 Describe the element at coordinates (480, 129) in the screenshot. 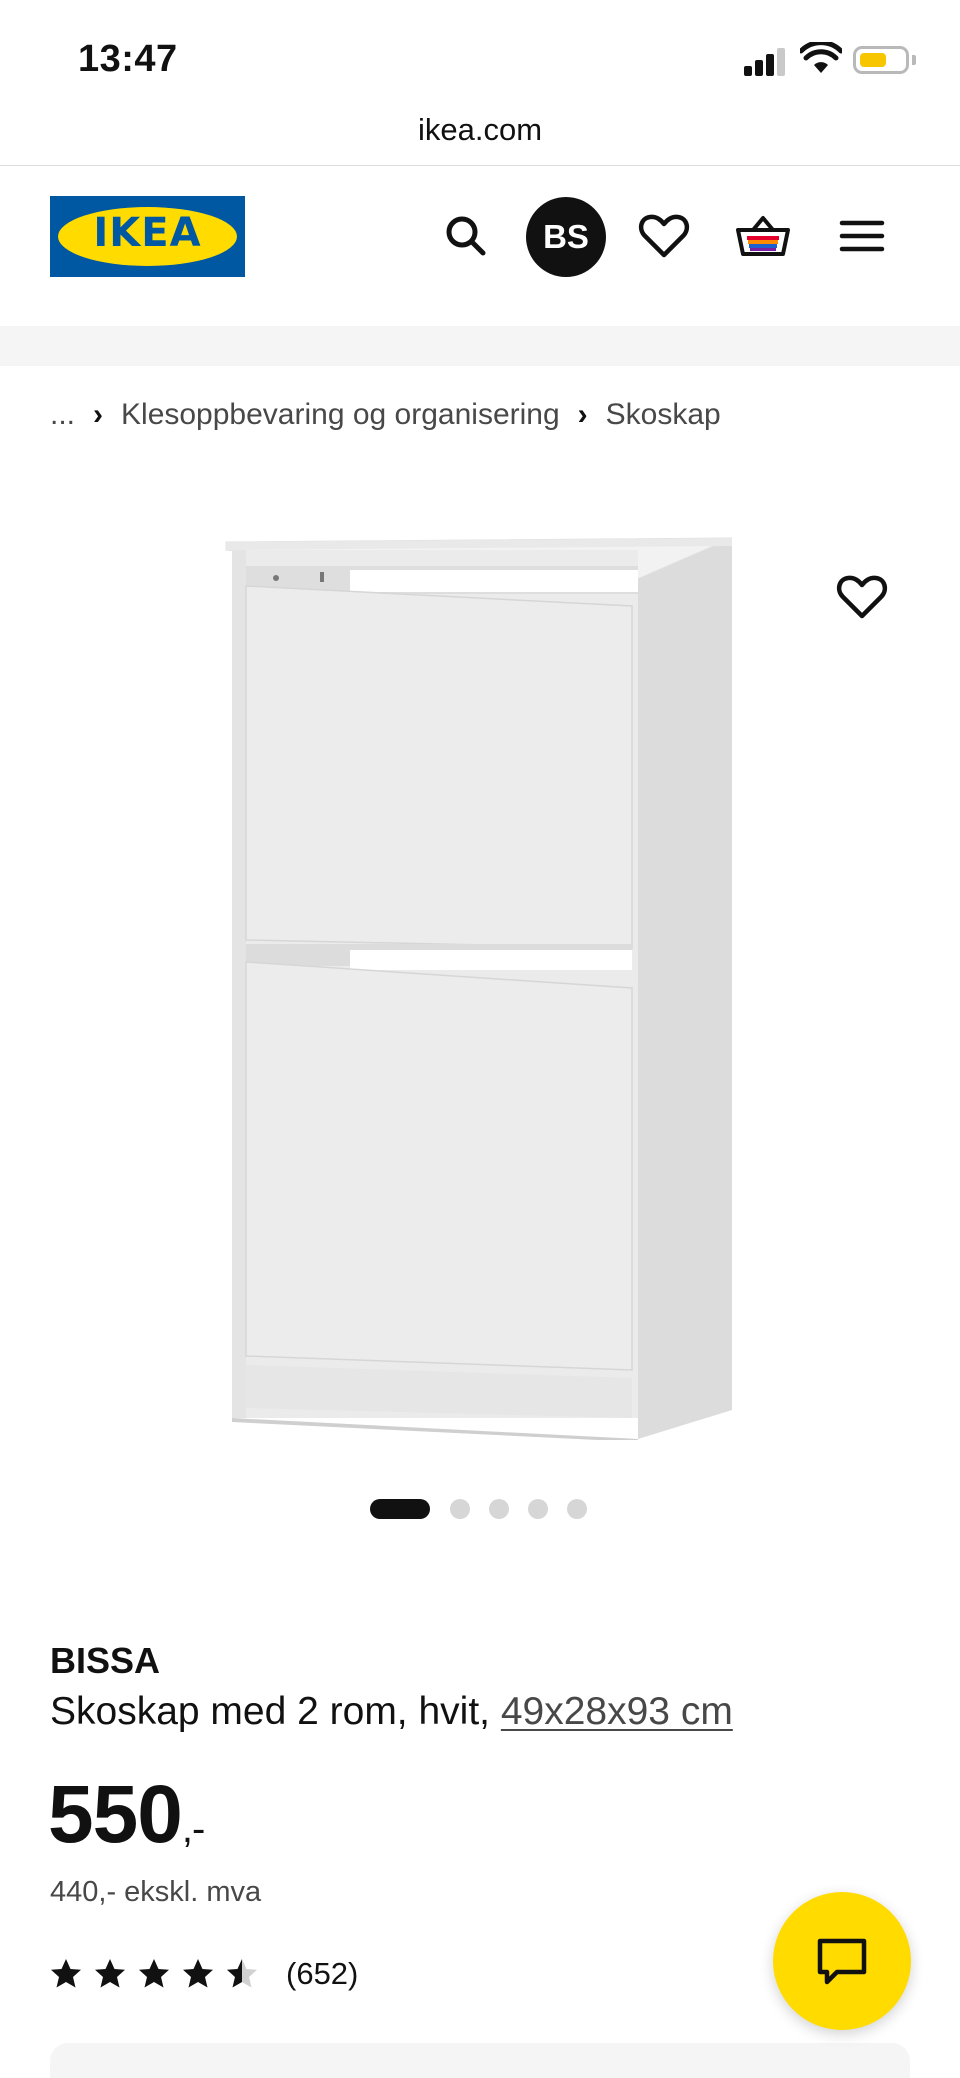

I see `url-text: ikea.com` at that location.